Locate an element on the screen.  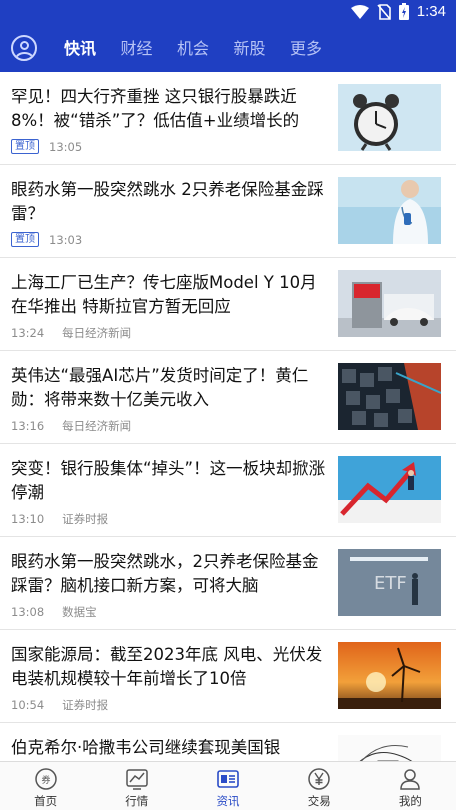
alarm-clock-image is located at coordinates (389, 117).